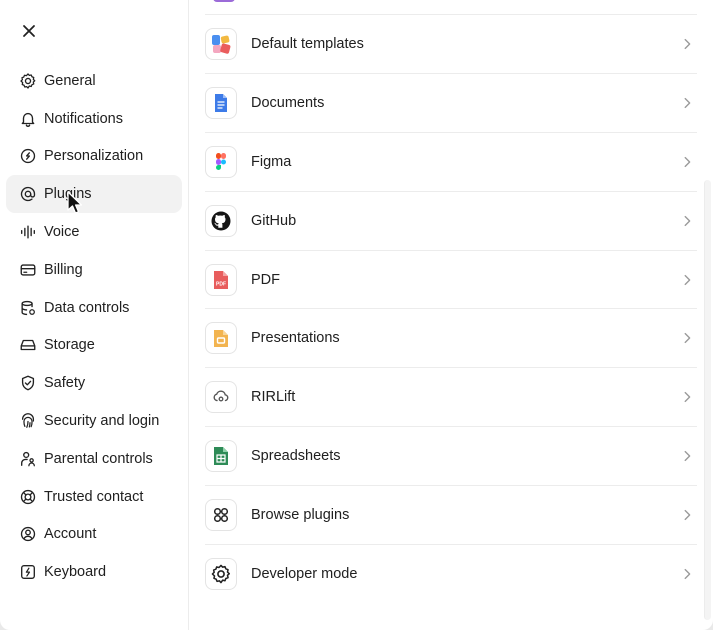 The image size is (713, 630). I want to click on sidebar-item-label: Personalization, so click(94, 156).